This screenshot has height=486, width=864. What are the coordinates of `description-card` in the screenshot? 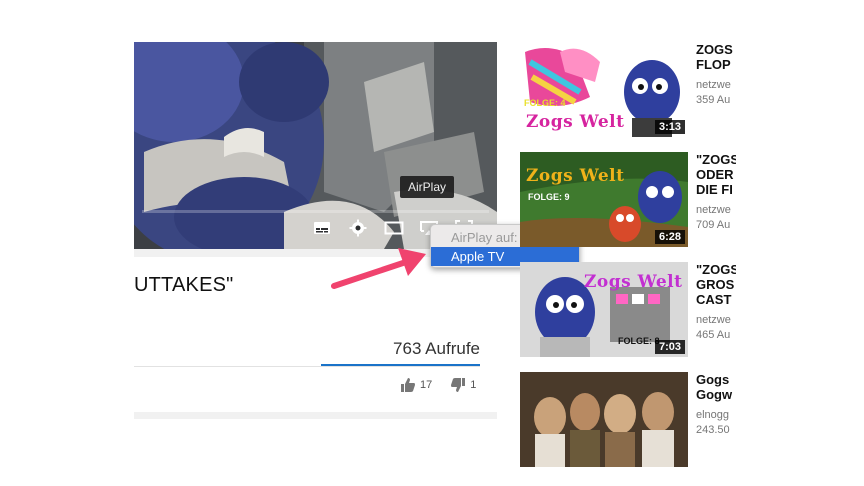 It's located at (315, 431).